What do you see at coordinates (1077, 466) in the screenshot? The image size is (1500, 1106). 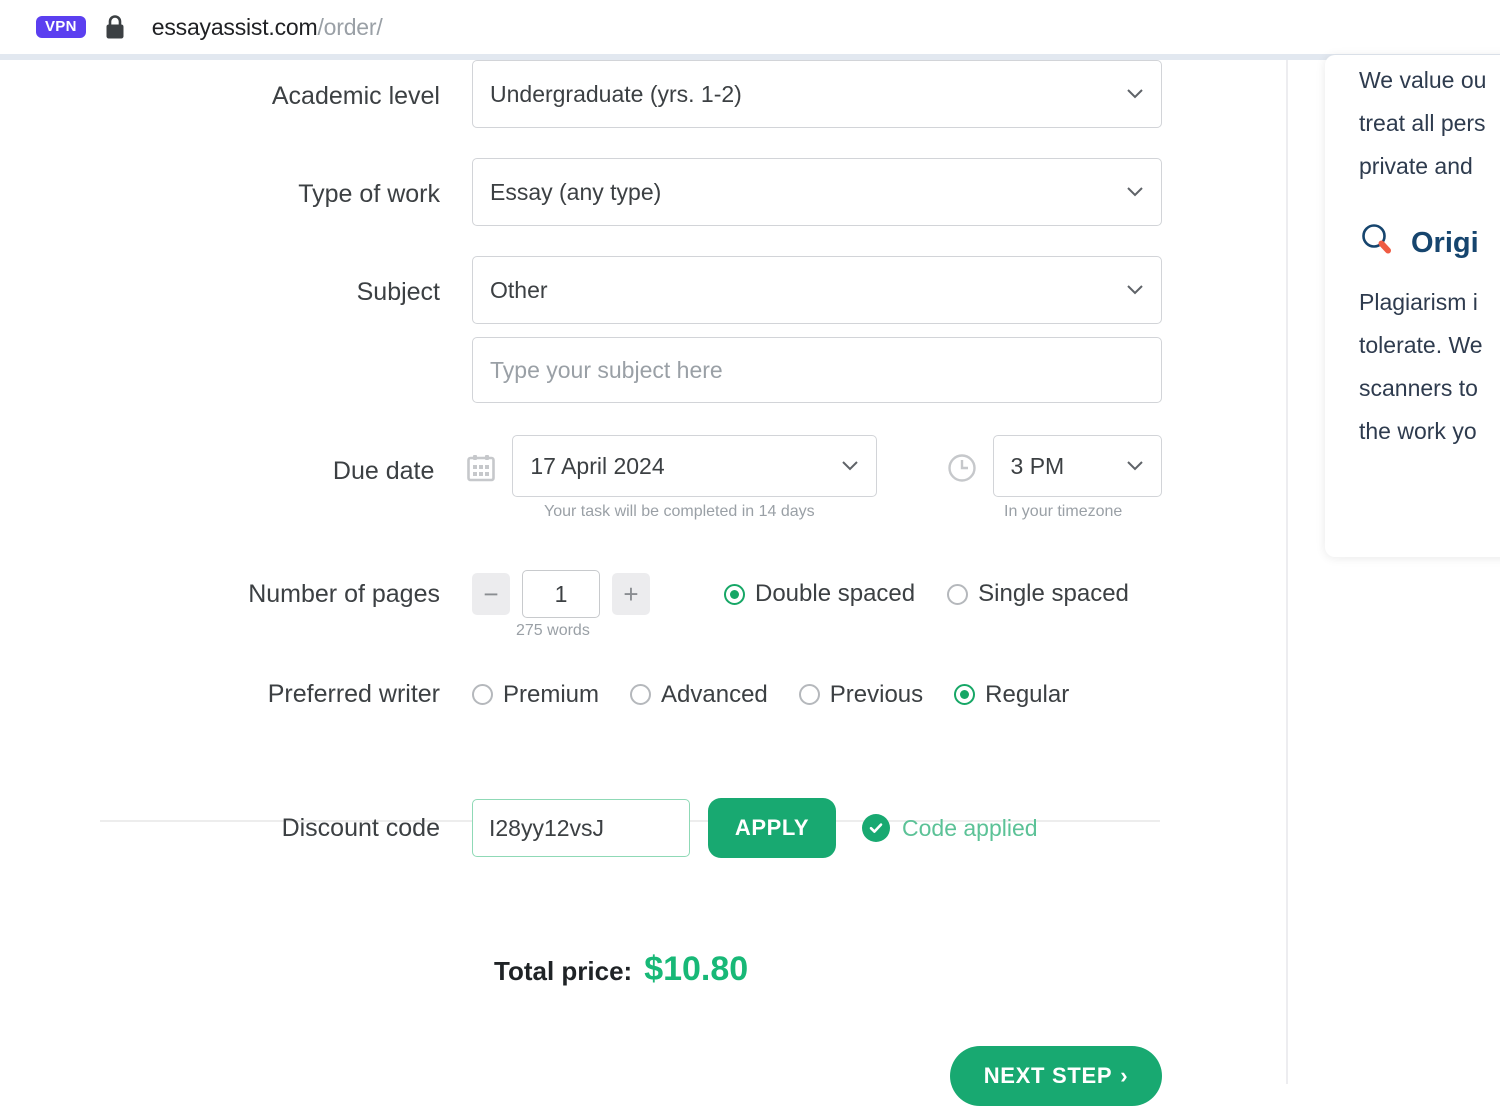 I see `due-time-select: 3 PM` at bounding box center [1077, 466].